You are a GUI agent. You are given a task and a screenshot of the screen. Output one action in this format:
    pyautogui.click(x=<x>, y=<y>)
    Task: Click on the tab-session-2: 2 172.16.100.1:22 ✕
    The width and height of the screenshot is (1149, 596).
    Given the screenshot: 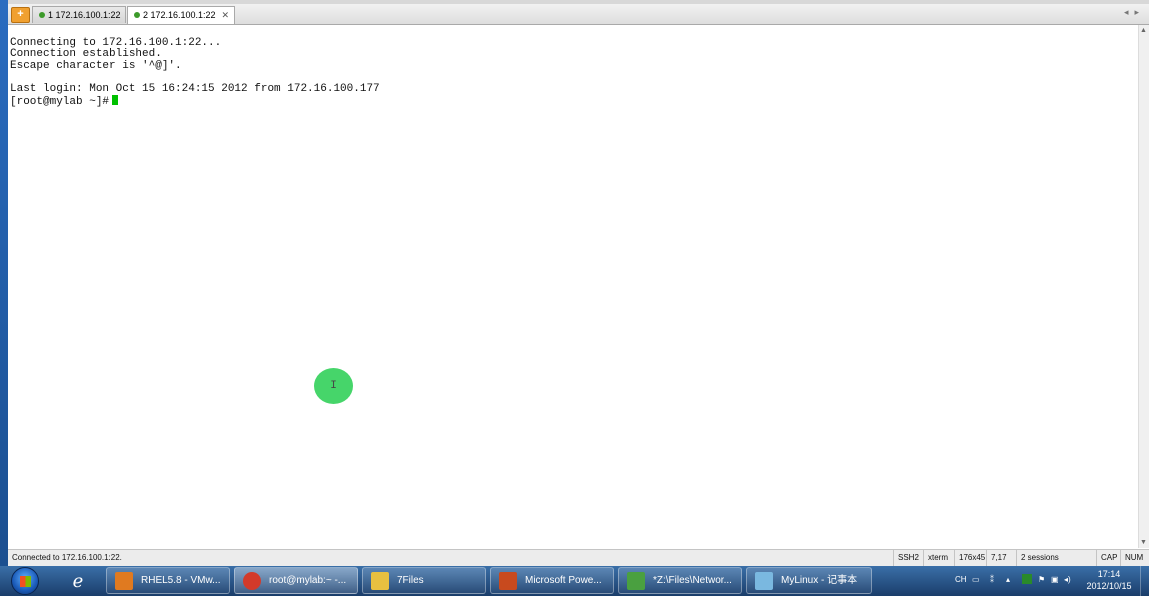 What is the action you would take?
    pyautogui.click(x=181, y=15)
    